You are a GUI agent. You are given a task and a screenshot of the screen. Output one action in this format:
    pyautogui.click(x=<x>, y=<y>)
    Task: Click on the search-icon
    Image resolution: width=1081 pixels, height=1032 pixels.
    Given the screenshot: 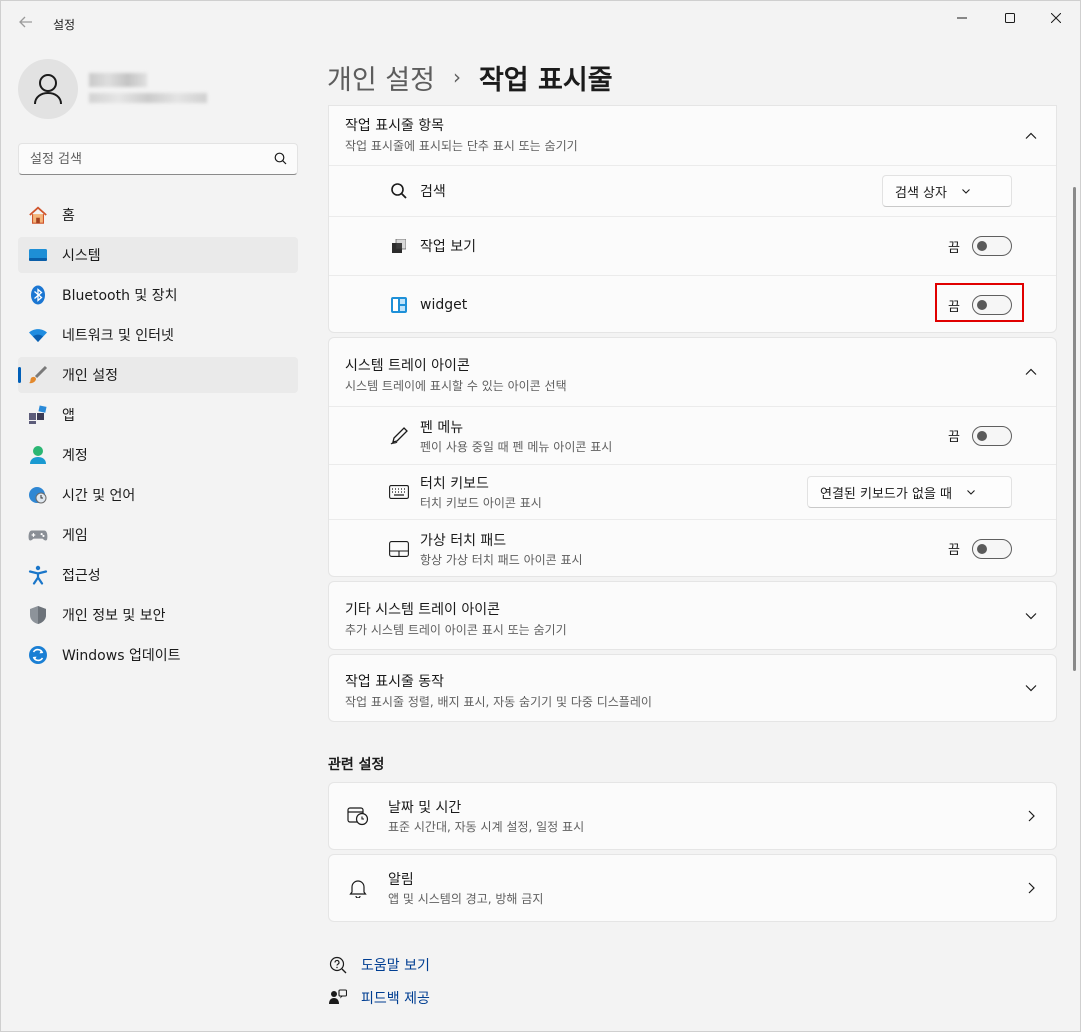 What is the action you would take?
    pyautogui.click(x=280, y=158)
    